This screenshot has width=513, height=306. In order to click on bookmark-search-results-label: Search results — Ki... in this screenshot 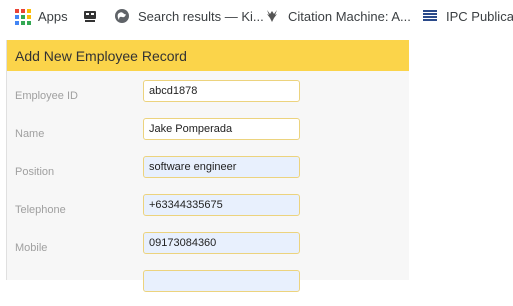, I will do `click(201, 16)`.